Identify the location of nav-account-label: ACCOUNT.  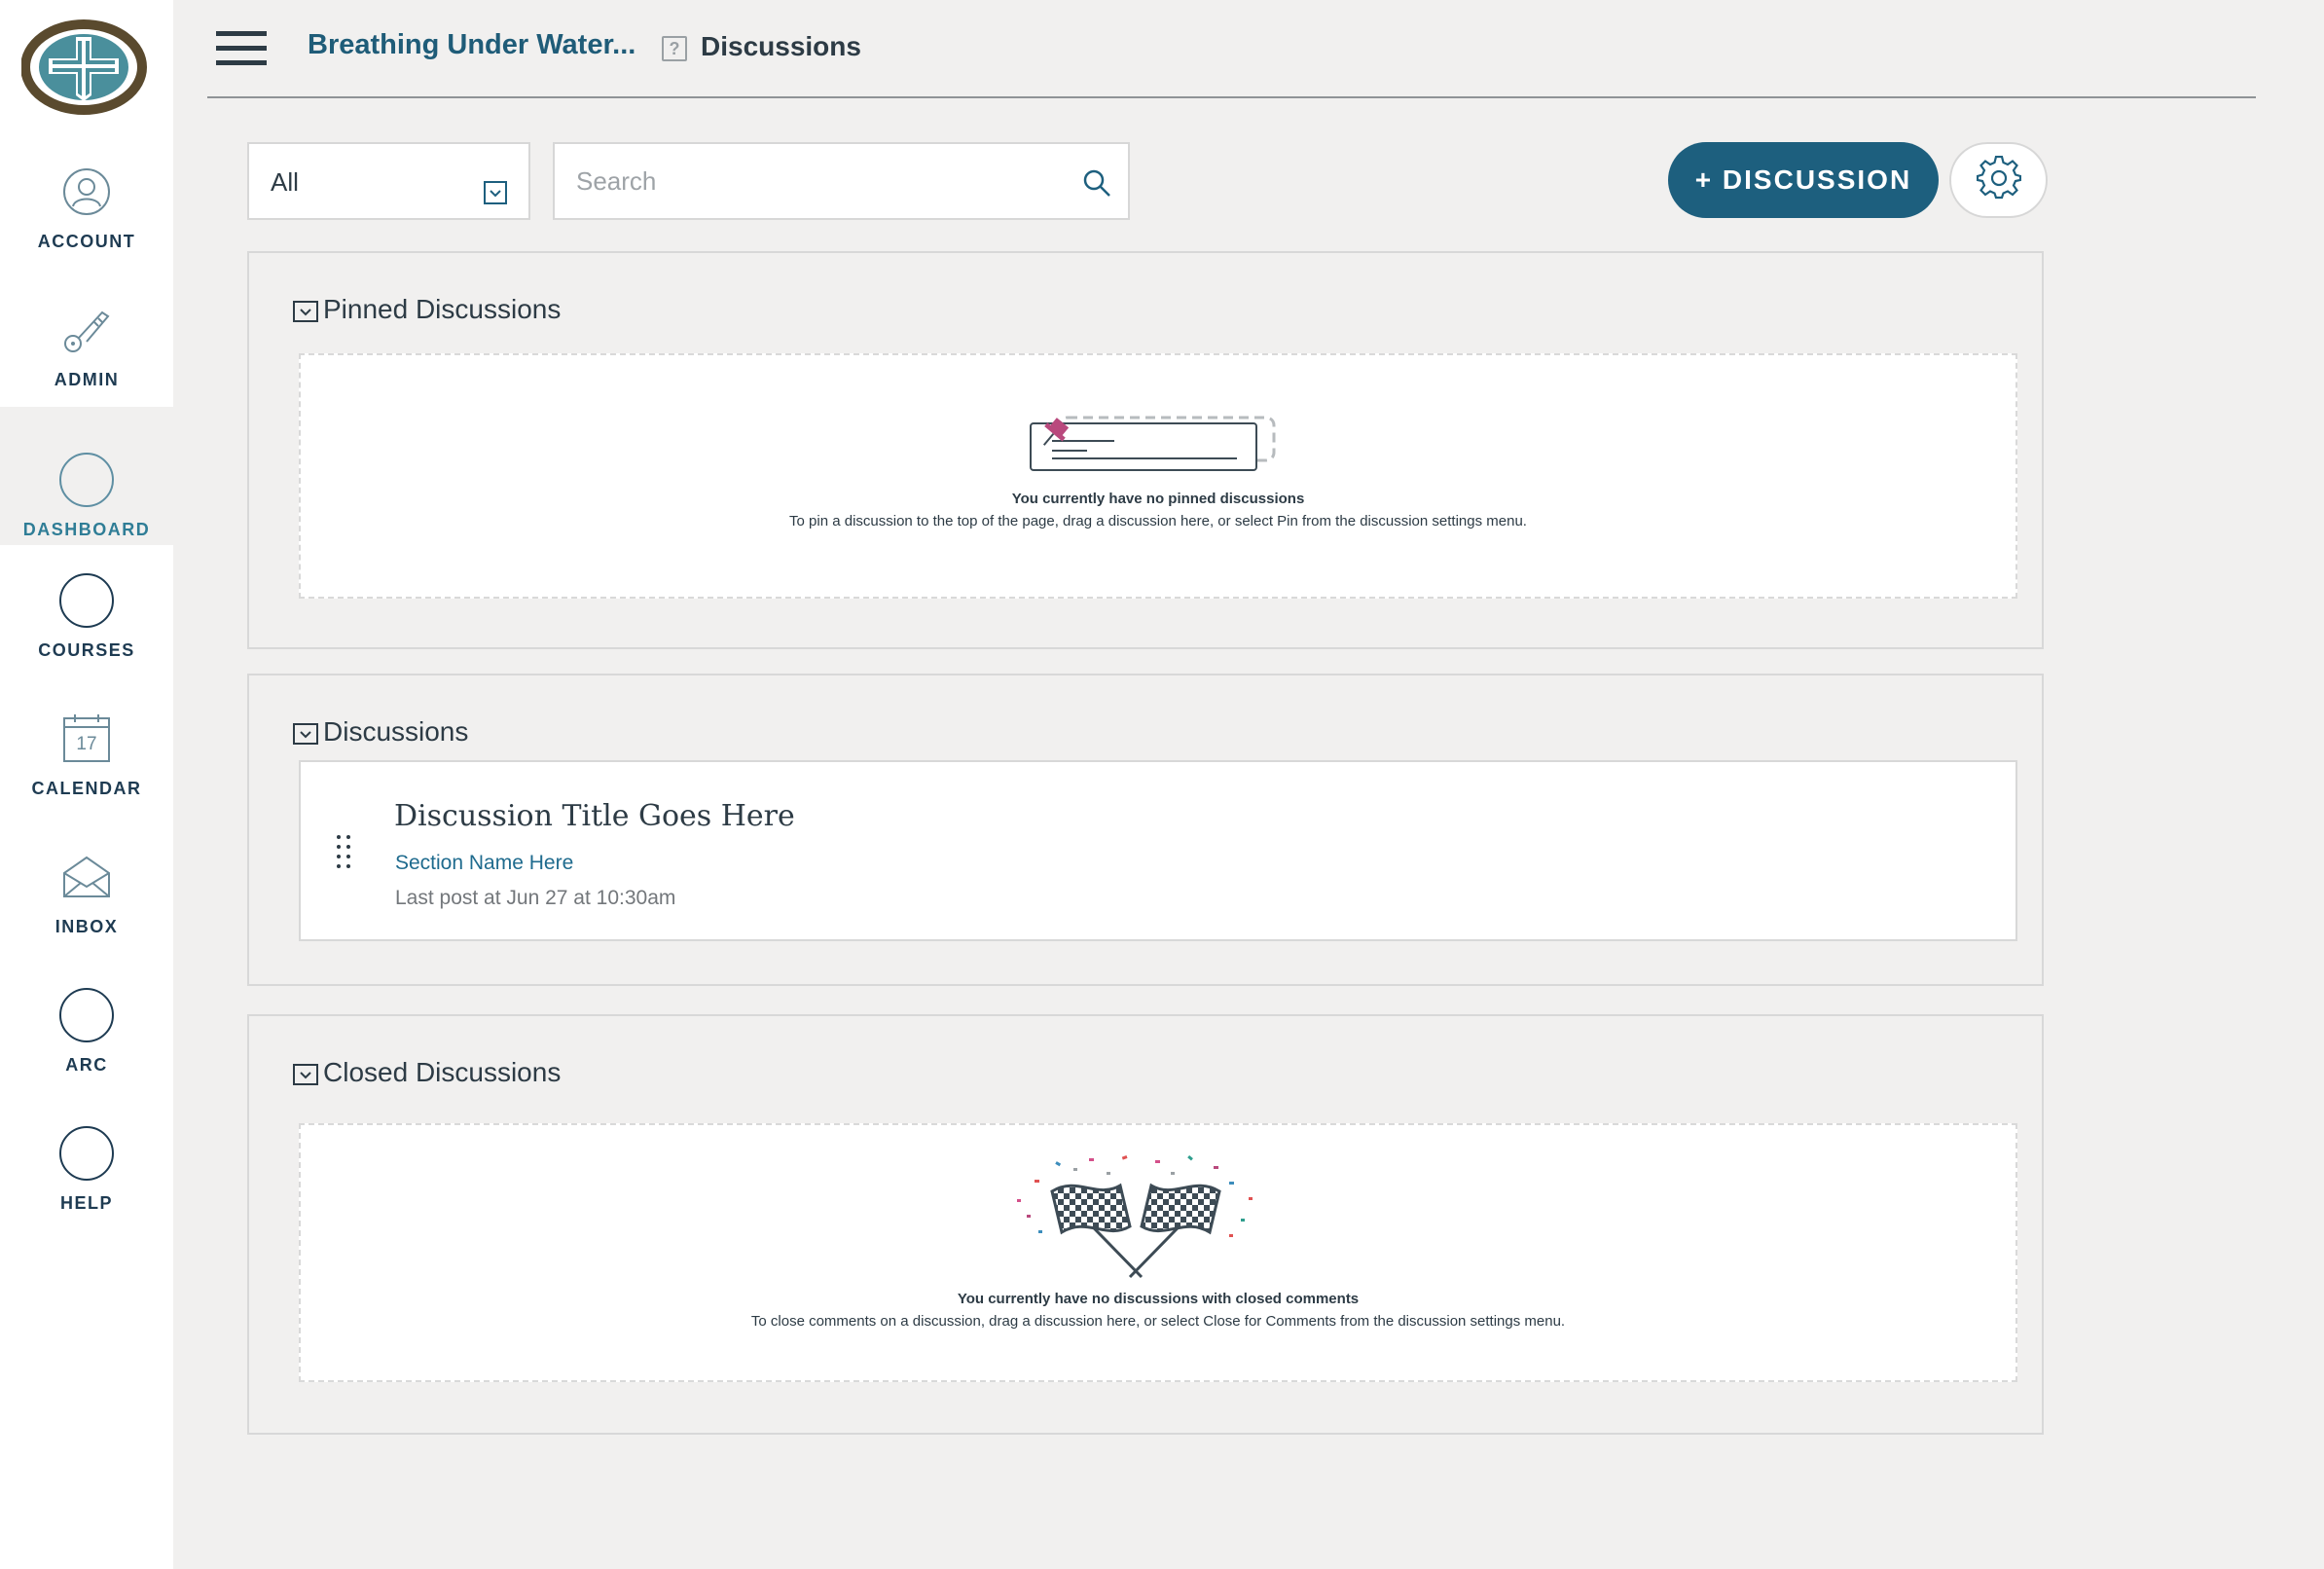
(86, 241).